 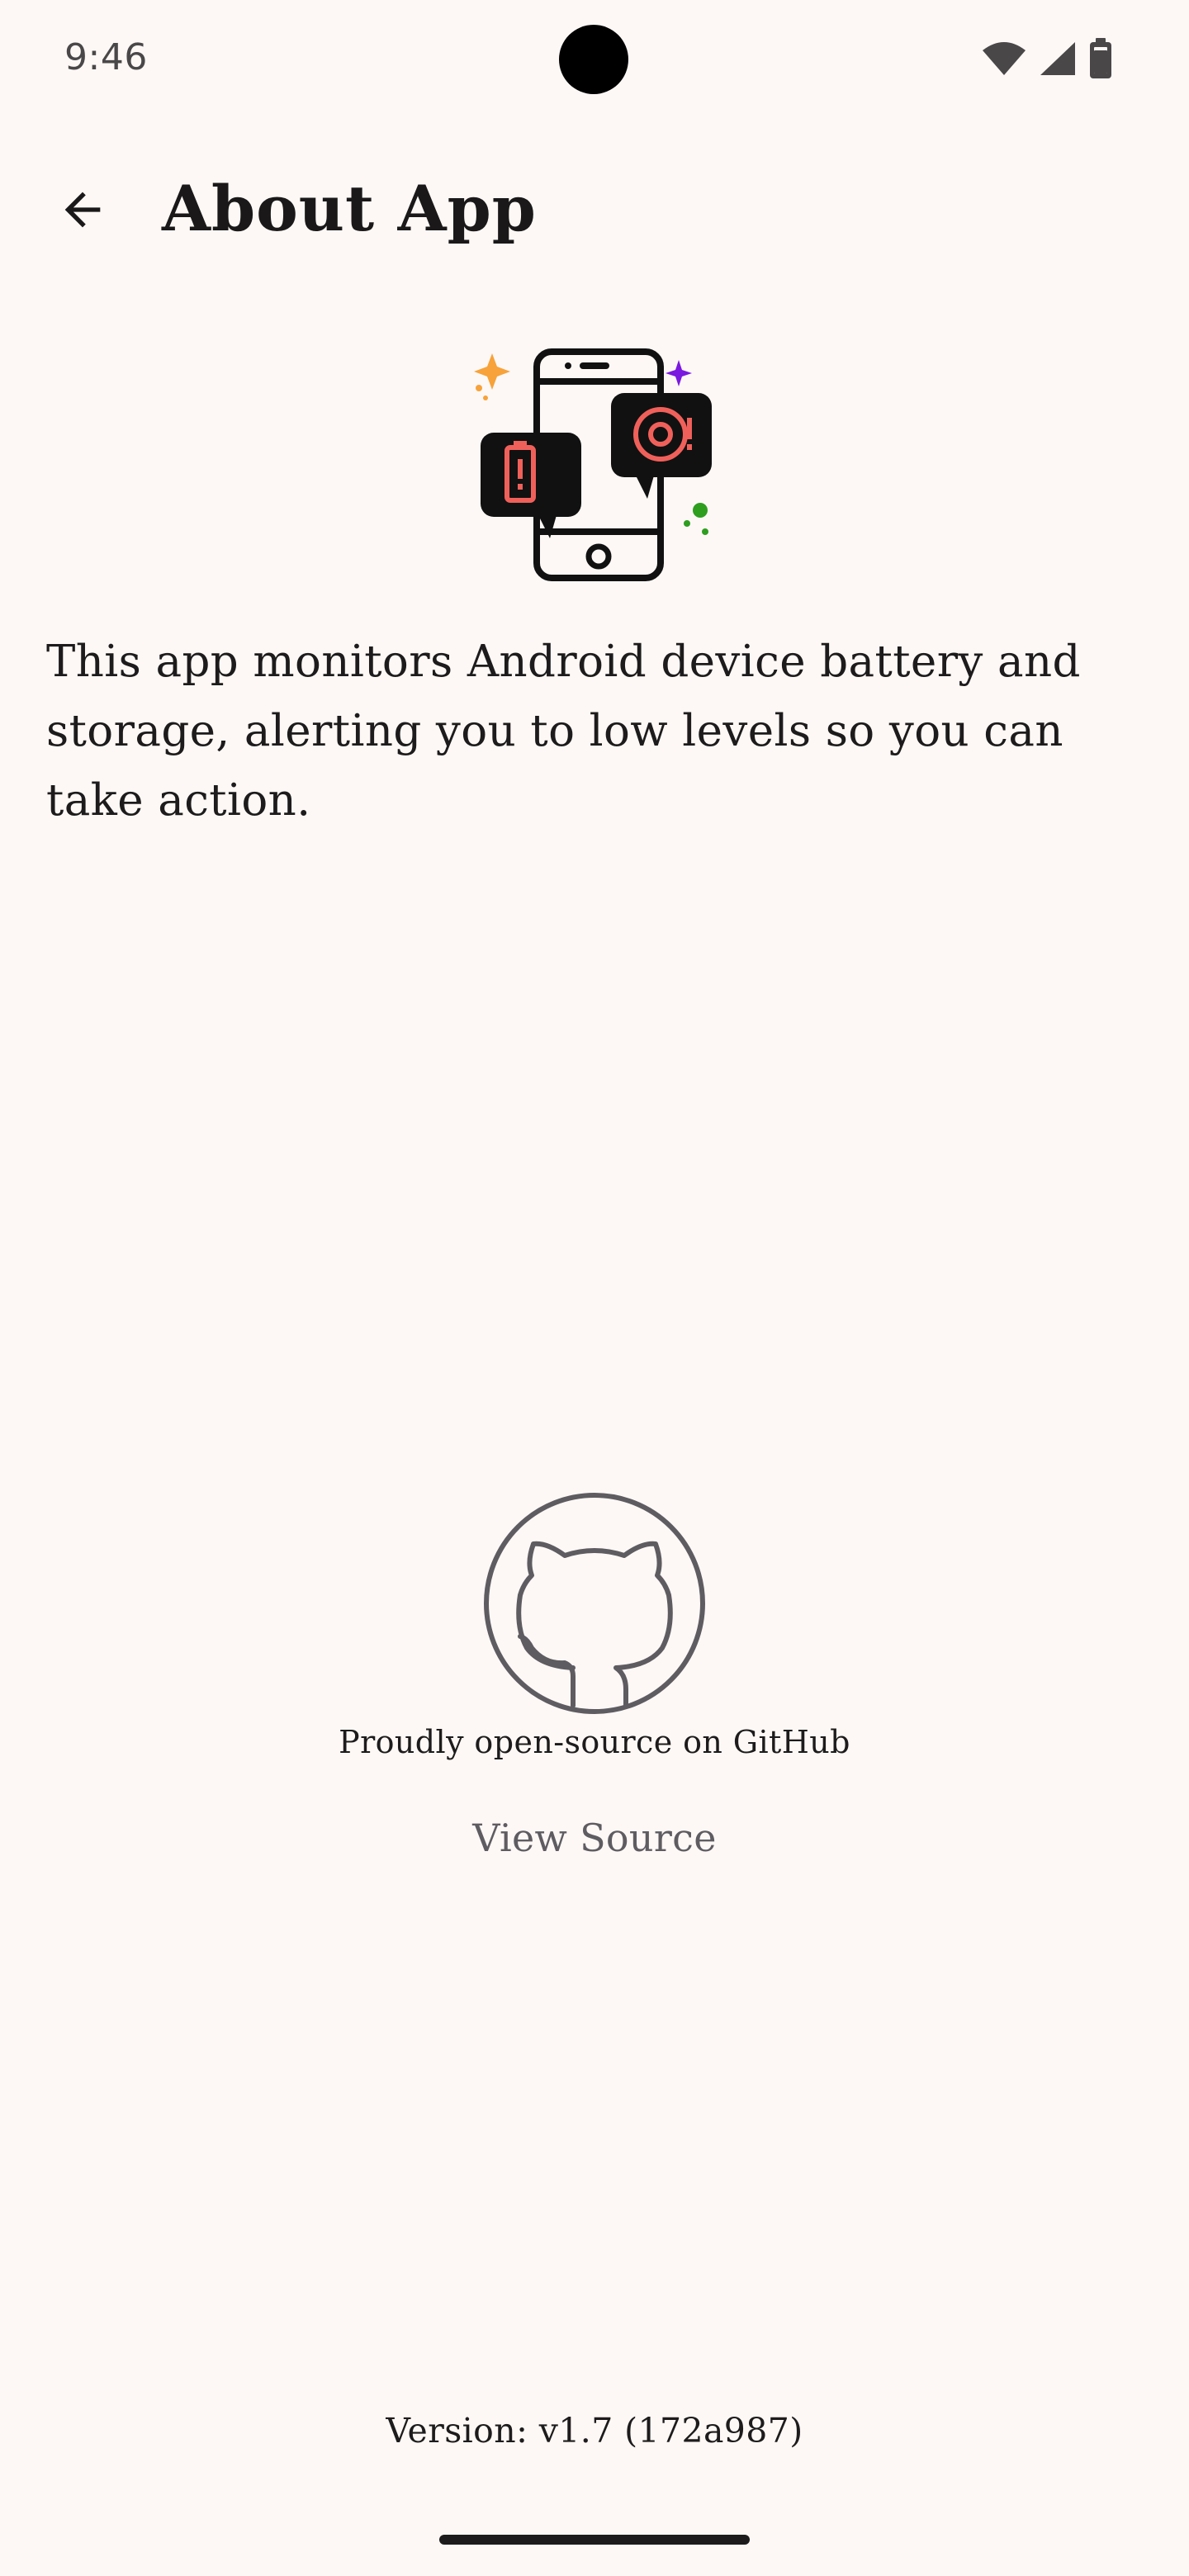 I want to click on arrow-back-icon, so click(x=82, y=210).